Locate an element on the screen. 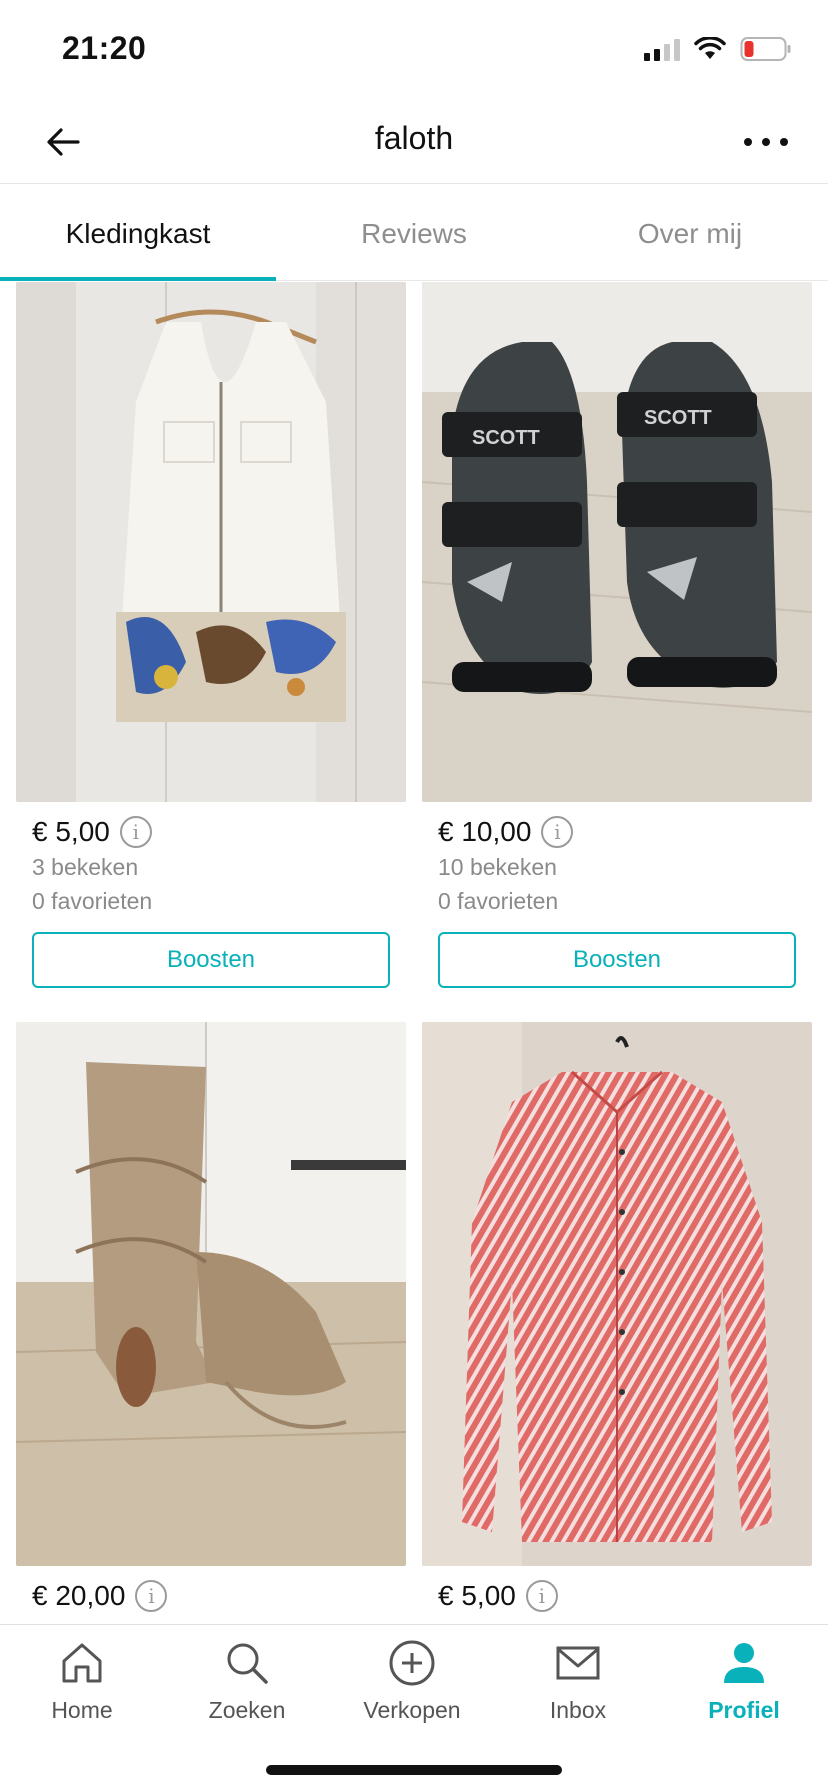 This screenshot has height=1792, width=828. envelope-icon is located at coordinates (578, 1663).